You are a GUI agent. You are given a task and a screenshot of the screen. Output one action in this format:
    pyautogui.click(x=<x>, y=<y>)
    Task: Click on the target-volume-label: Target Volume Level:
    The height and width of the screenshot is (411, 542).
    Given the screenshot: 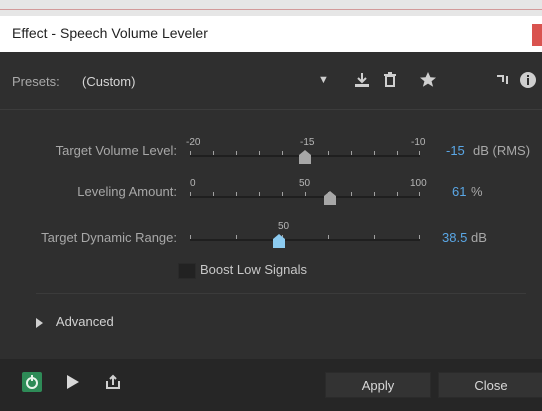 What is the action you would take?
    pyautogui.click(x=116, y=150)
    